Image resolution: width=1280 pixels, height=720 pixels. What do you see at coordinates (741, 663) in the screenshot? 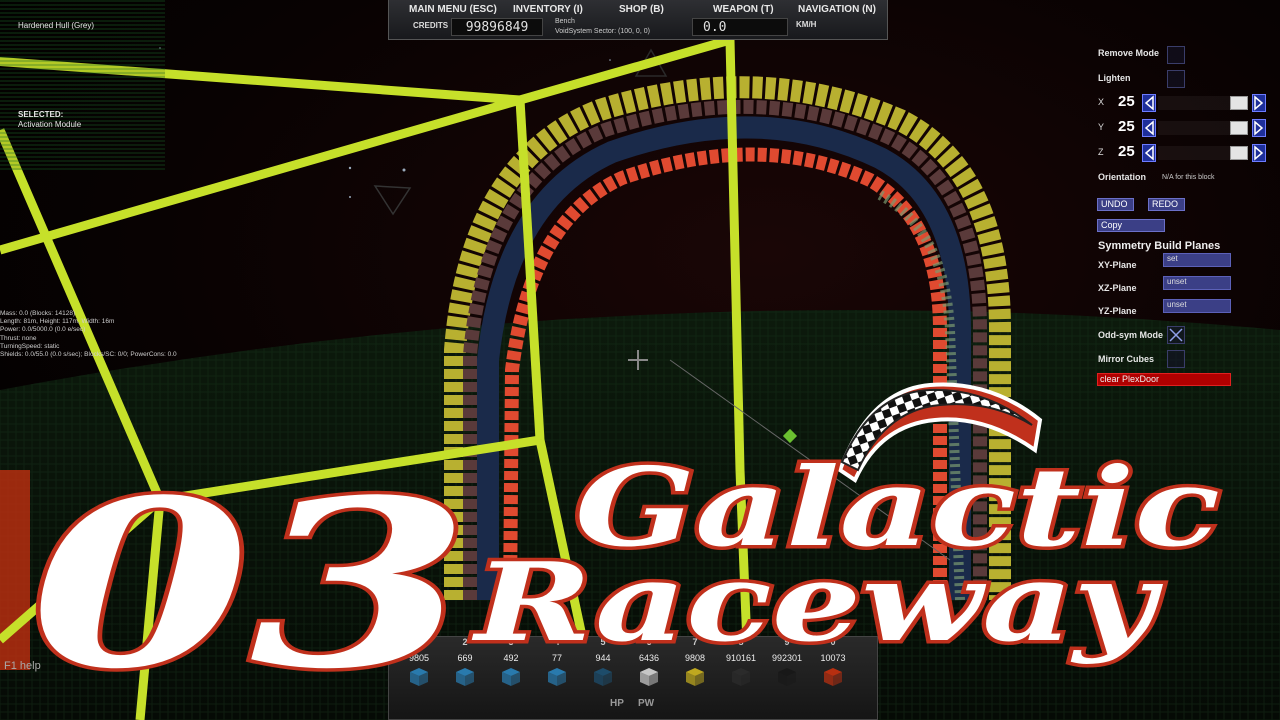
I see `hotbar-slot: 8 910161` at bounding box center [741, 663].